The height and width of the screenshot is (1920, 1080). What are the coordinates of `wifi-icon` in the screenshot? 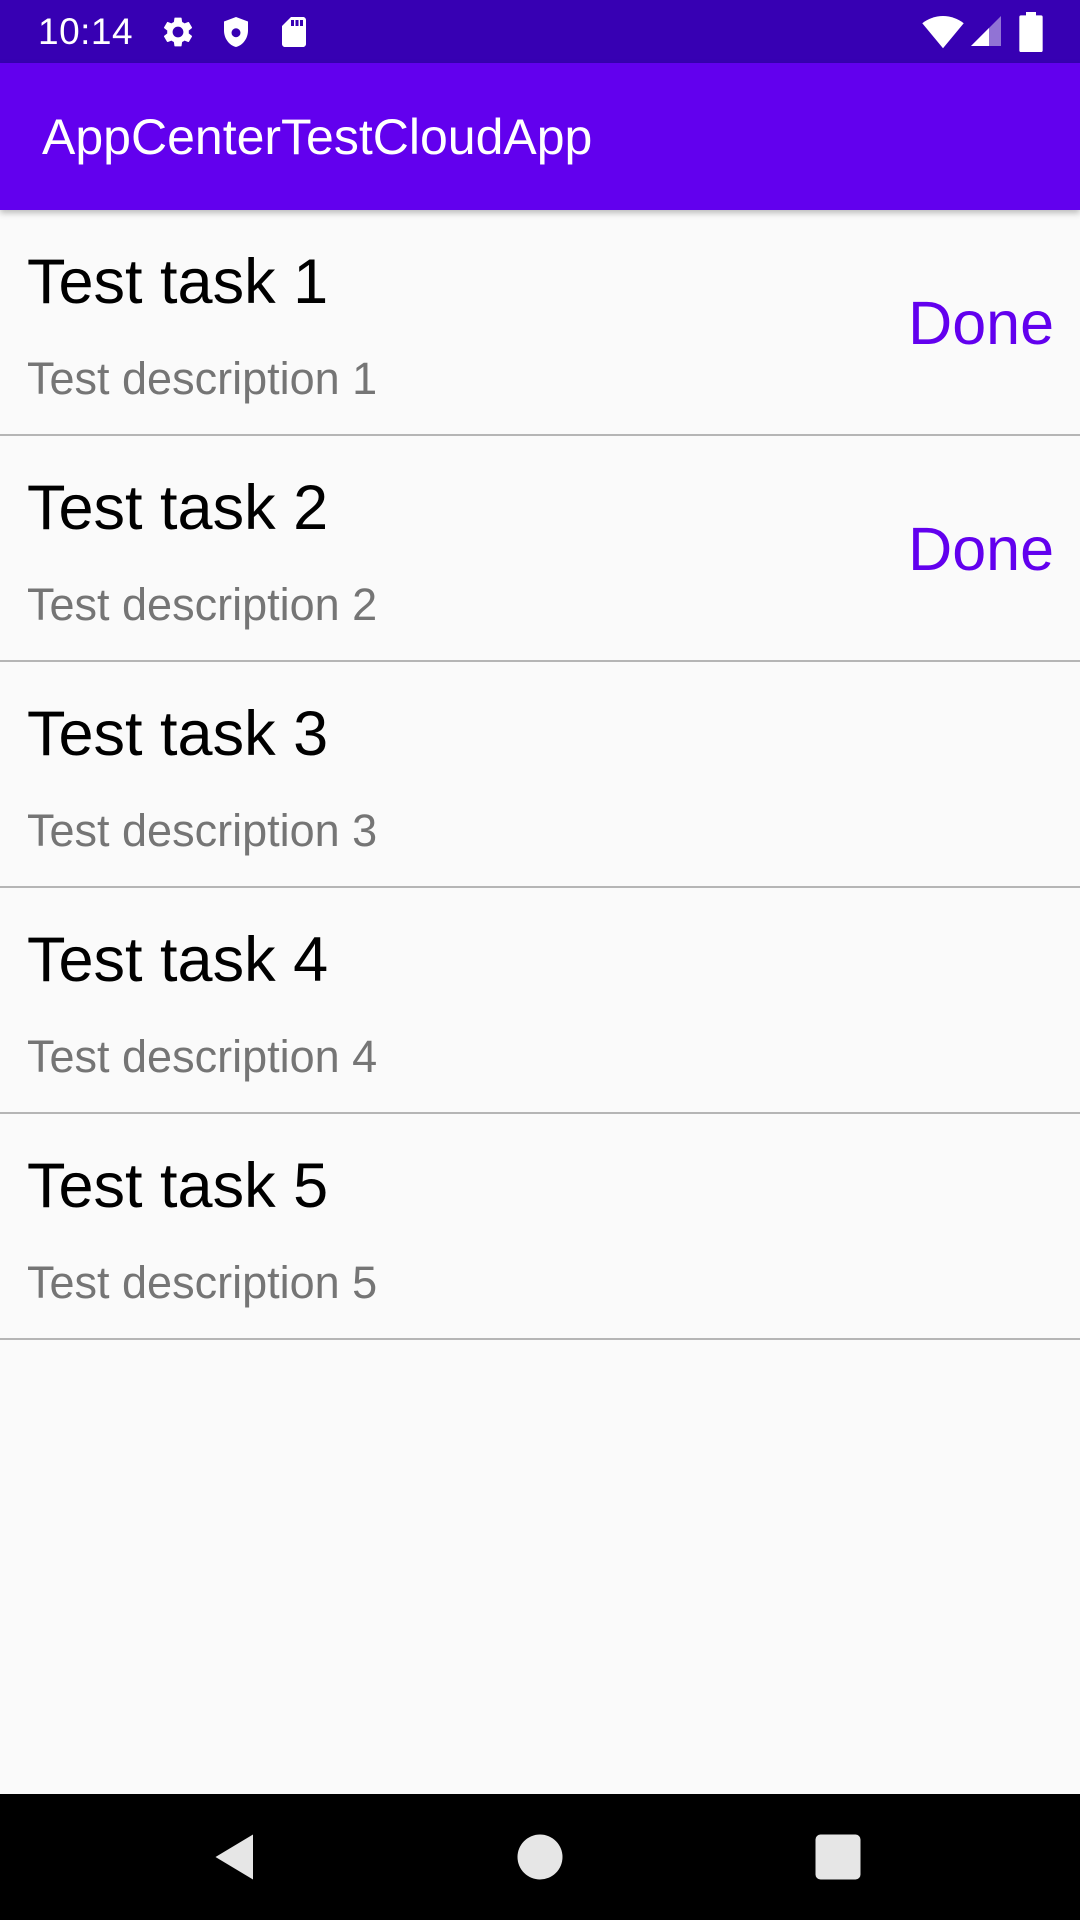 It's located at (943, 31).